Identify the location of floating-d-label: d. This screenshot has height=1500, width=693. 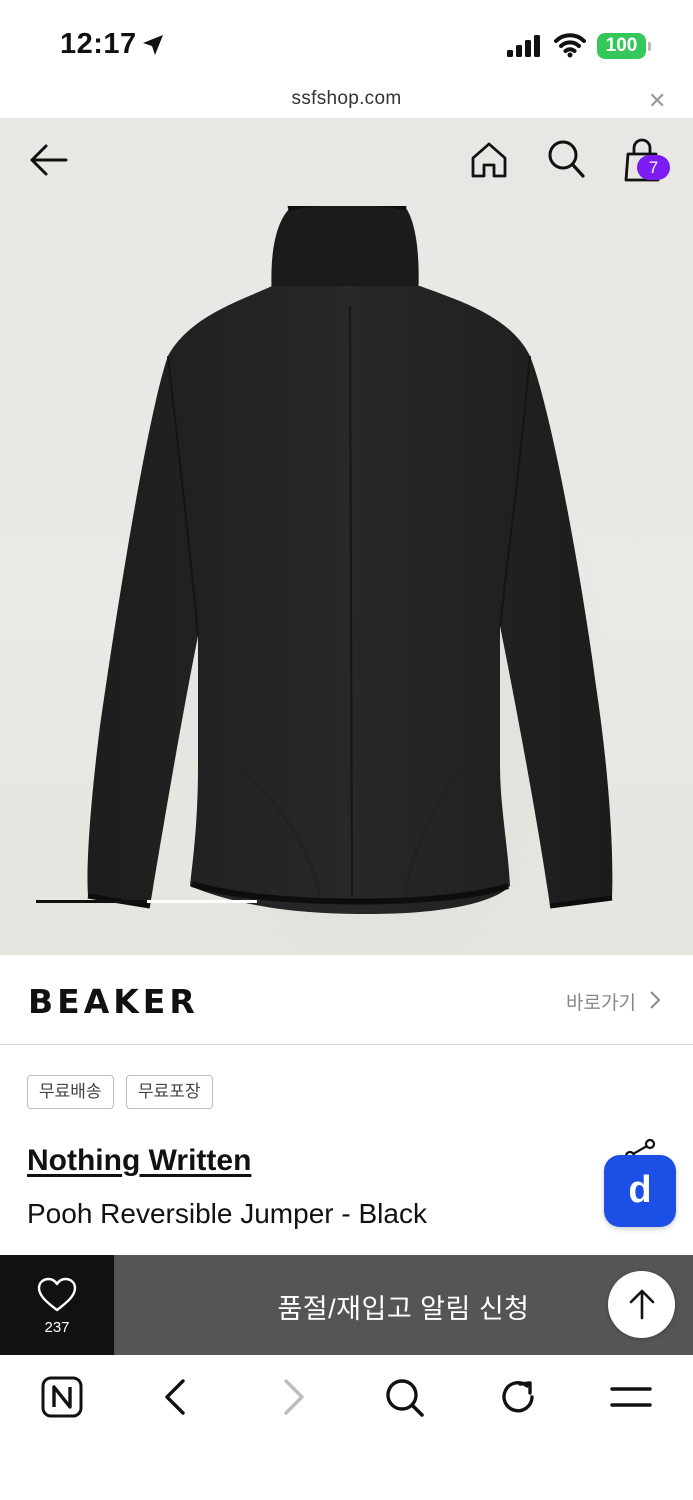
(640, 1190).